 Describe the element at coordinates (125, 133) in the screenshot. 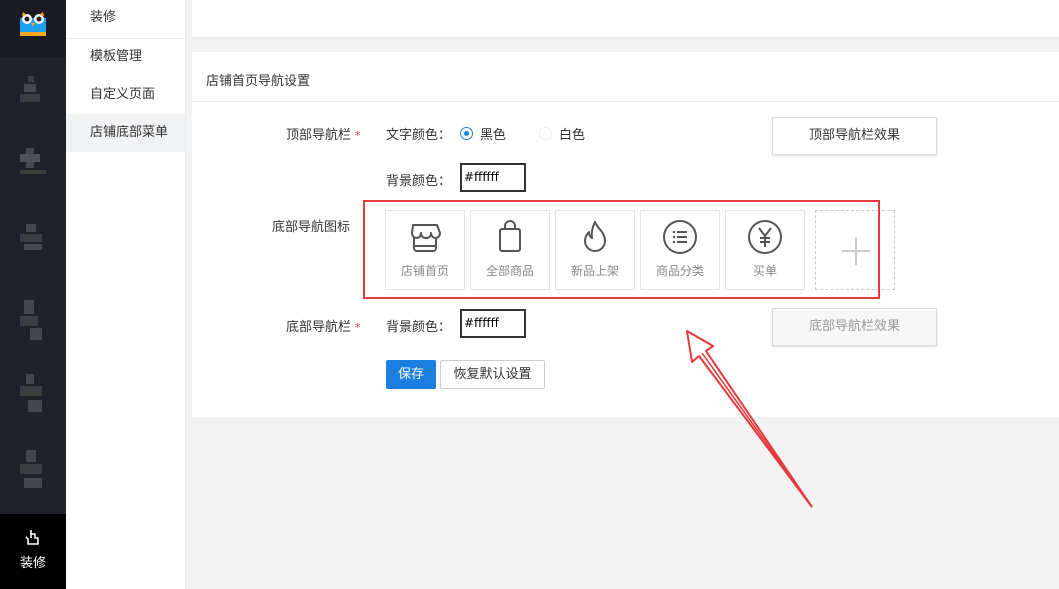

I see `submenu-item-store-bottom-menu: 店铺底部菜单` at that location.